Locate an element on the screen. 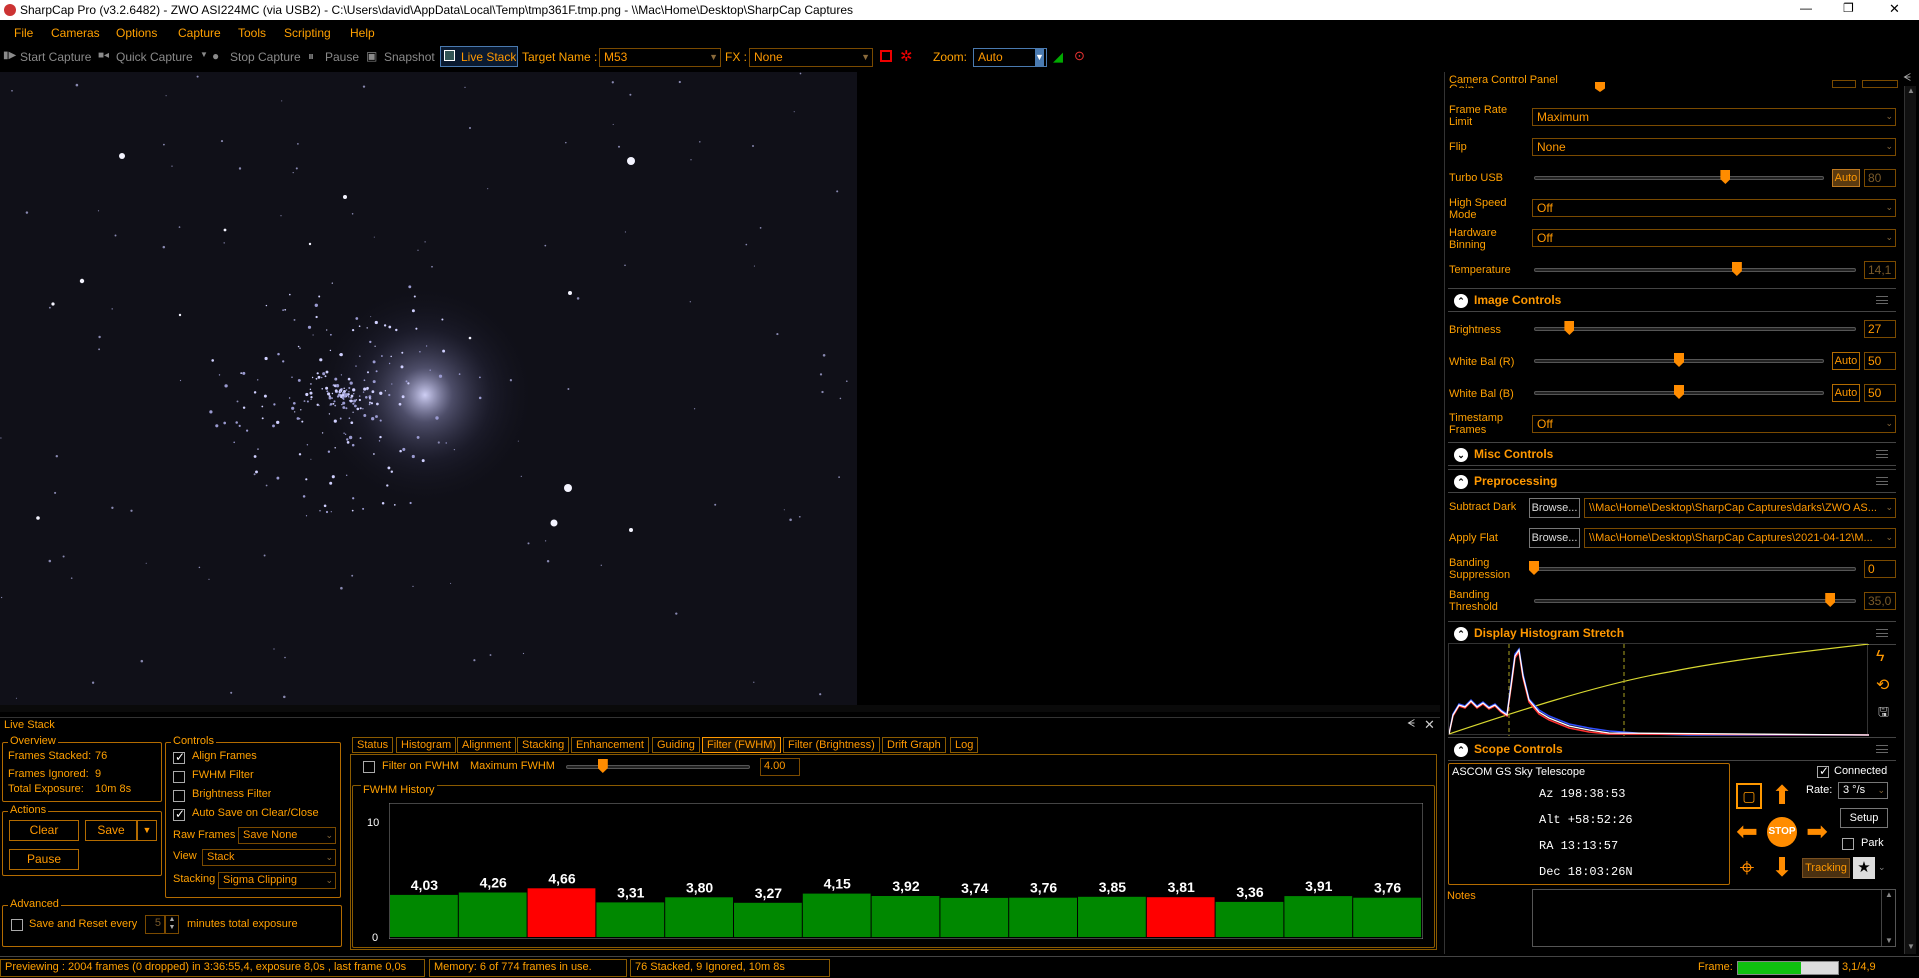 The width and height of the screenshot is (1919, 978). white-bal-r-value: 50 is located at coordinates (1880, 361).